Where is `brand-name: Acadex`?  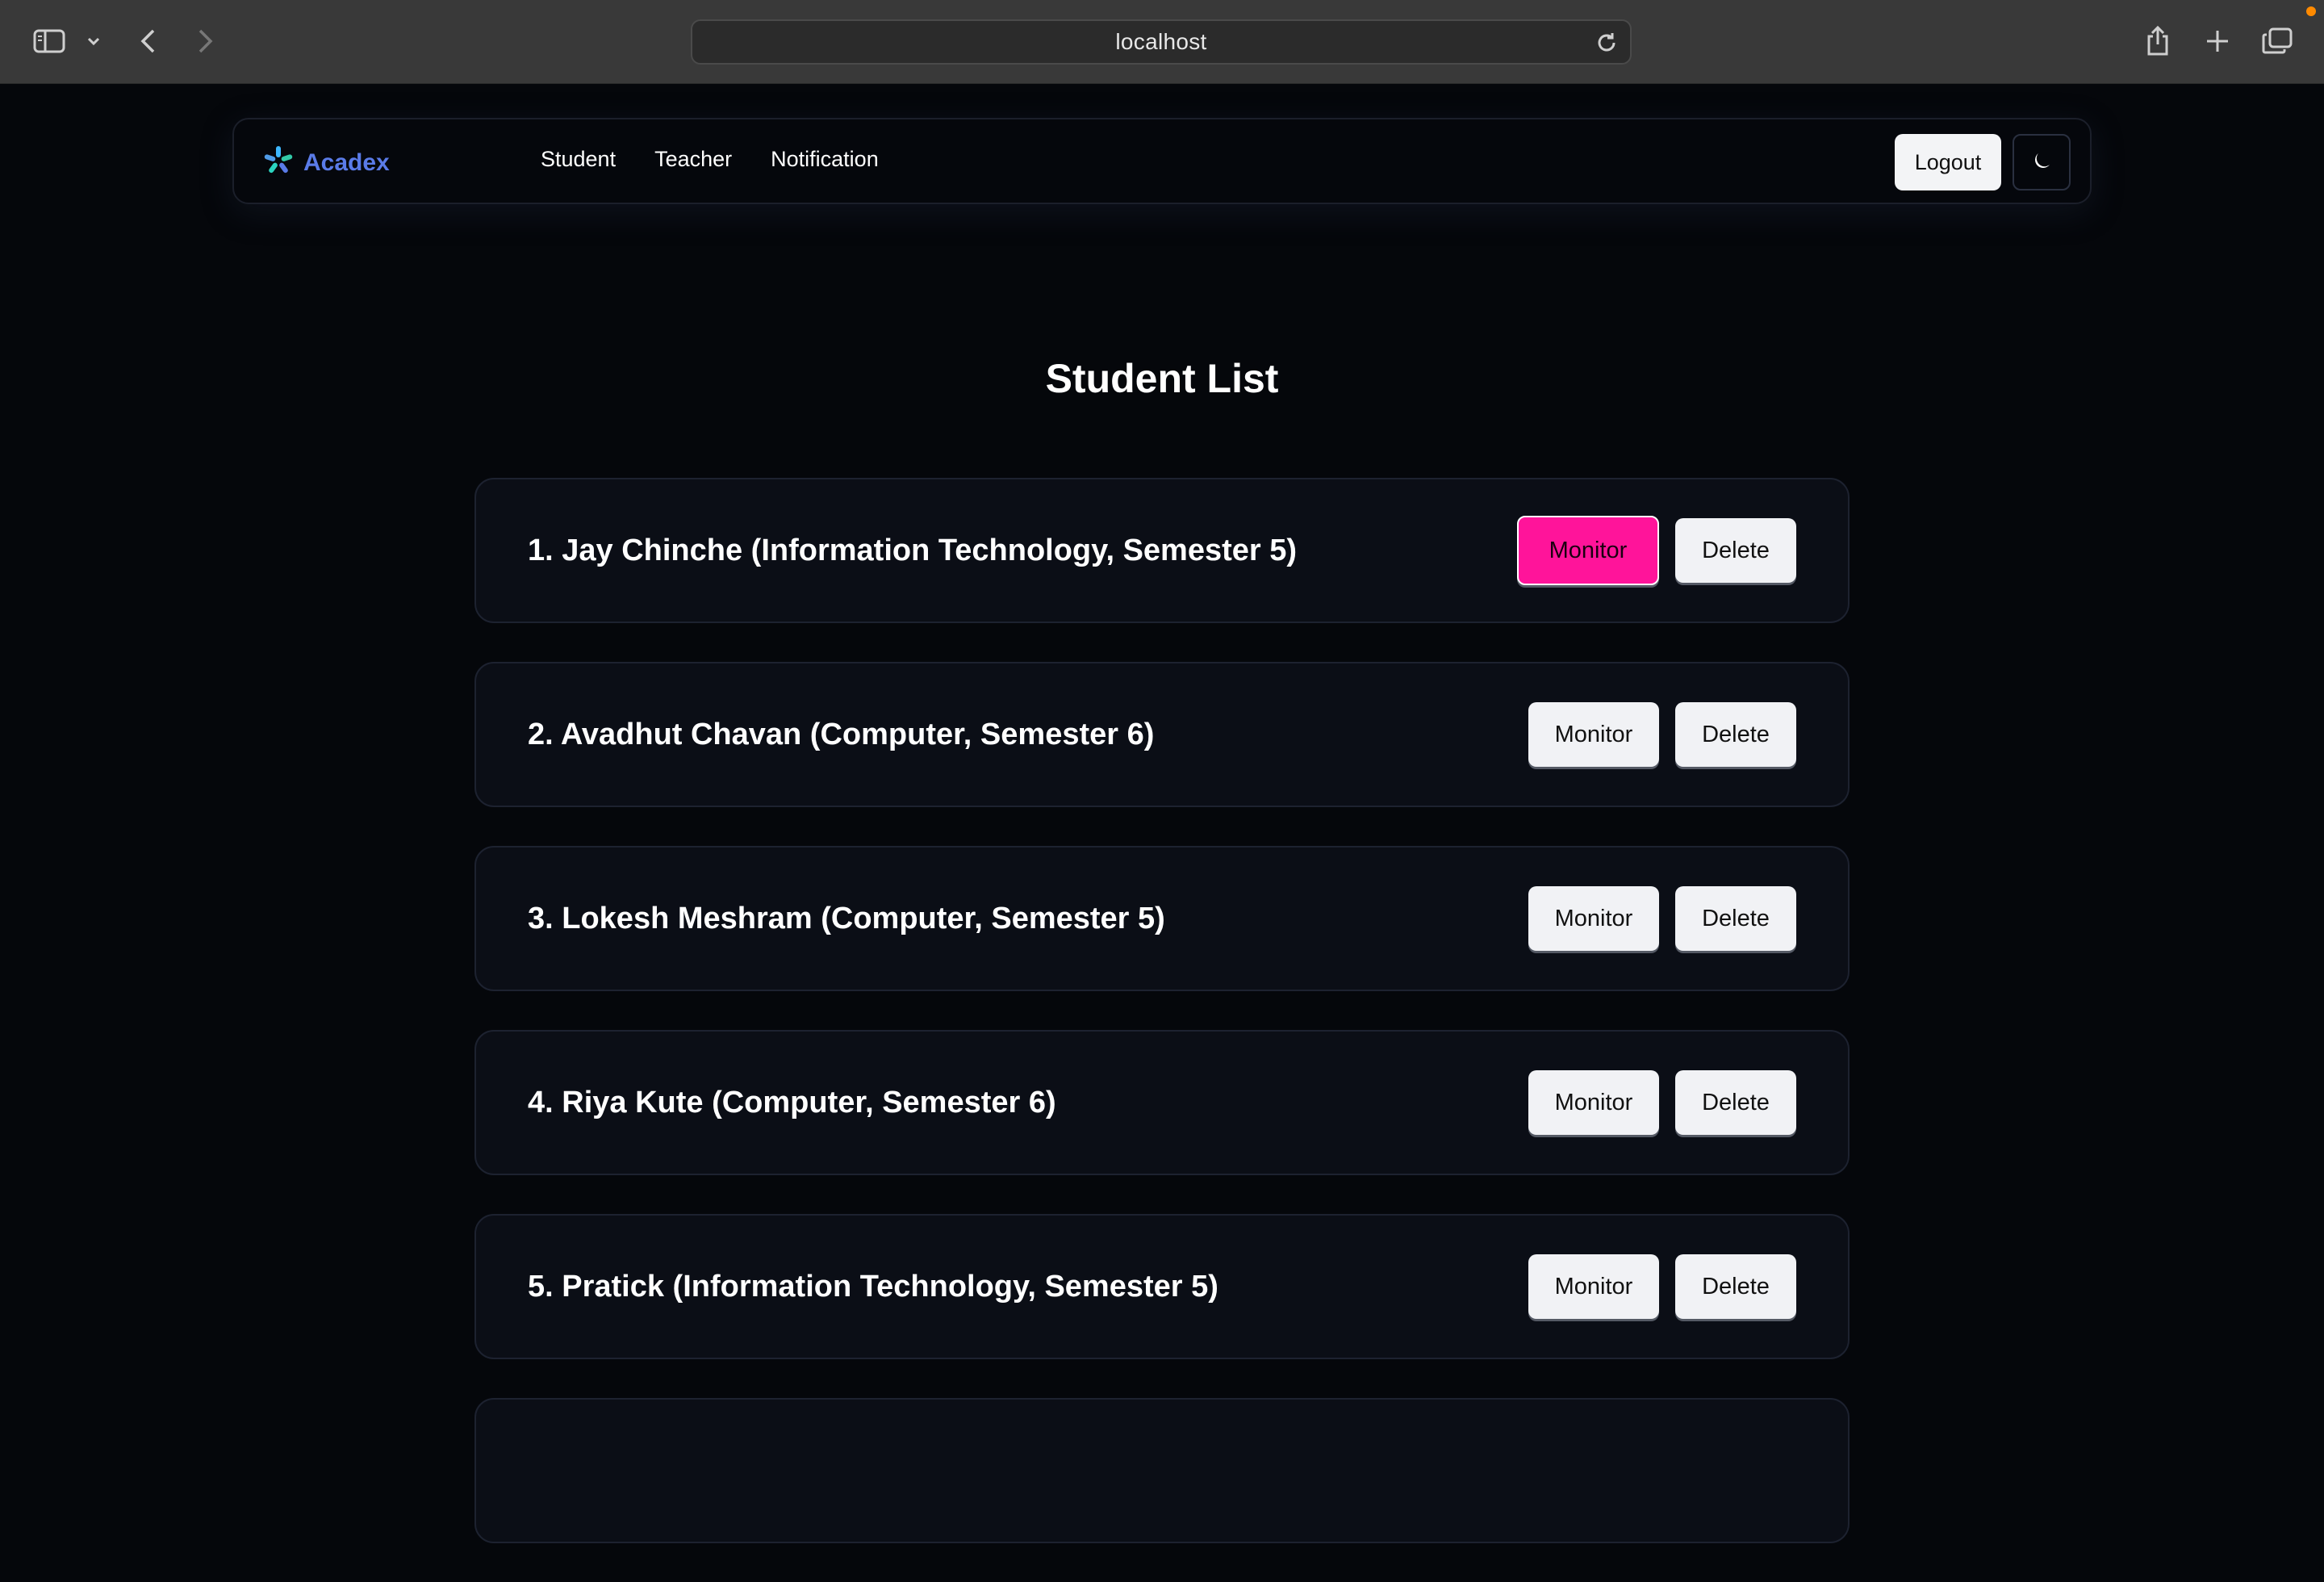 brand-name: Acadex is located at coordinates (346, 162).